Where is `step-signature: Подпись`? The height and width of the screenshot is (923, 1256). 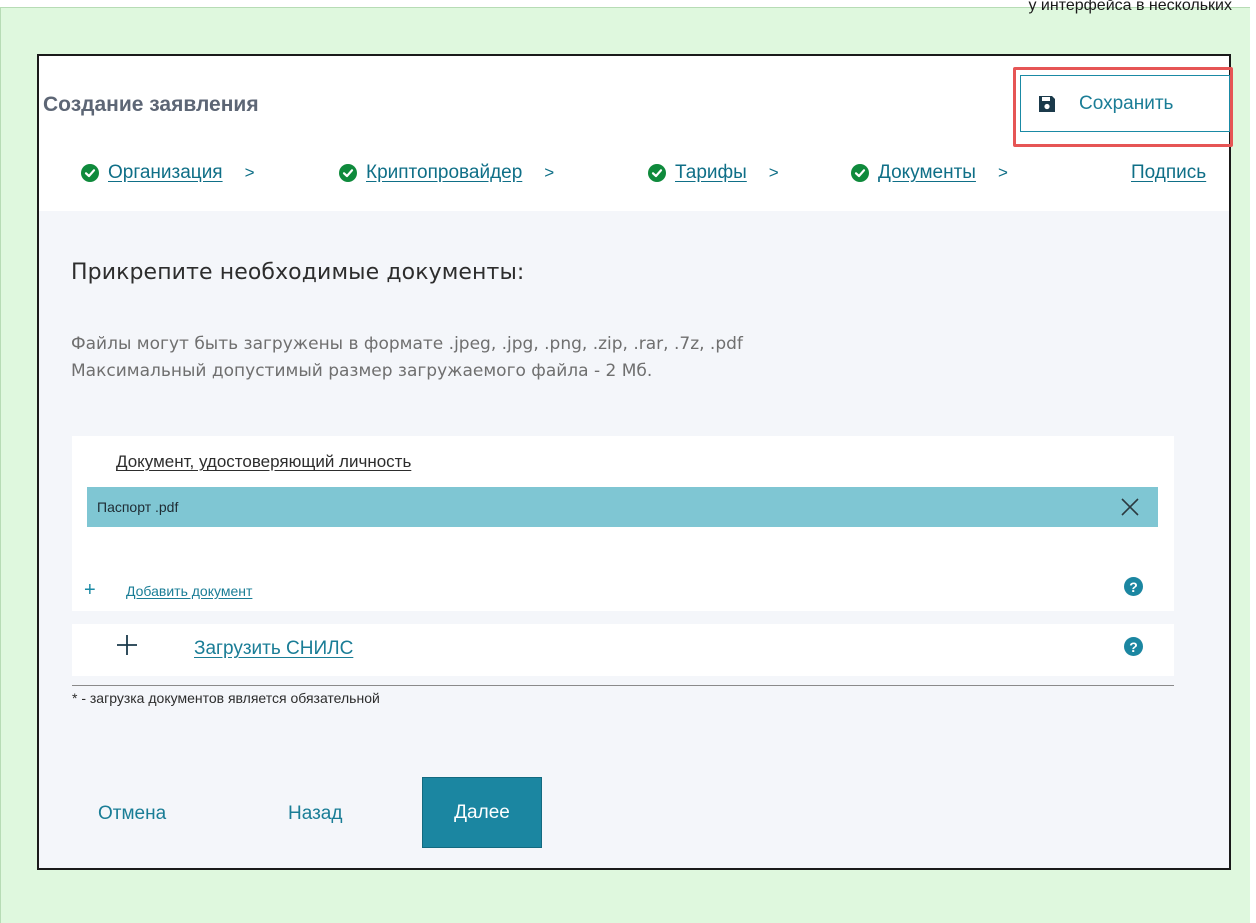
step-signature: Подпись is located at coordinates (1168, 173).